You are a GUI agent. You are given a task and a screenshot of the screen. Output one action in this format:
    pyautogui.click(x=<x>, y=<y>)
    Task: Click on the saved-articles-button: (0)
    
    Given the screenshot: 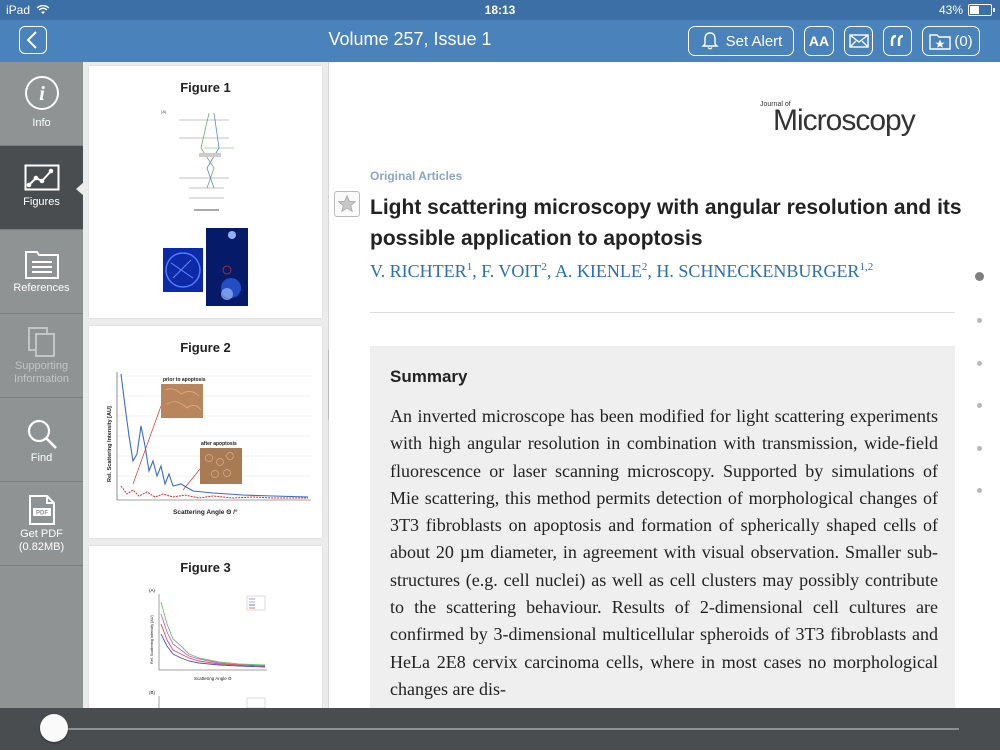 What is the action you would take?
    pyautogui.click(x=951, y=41)
    